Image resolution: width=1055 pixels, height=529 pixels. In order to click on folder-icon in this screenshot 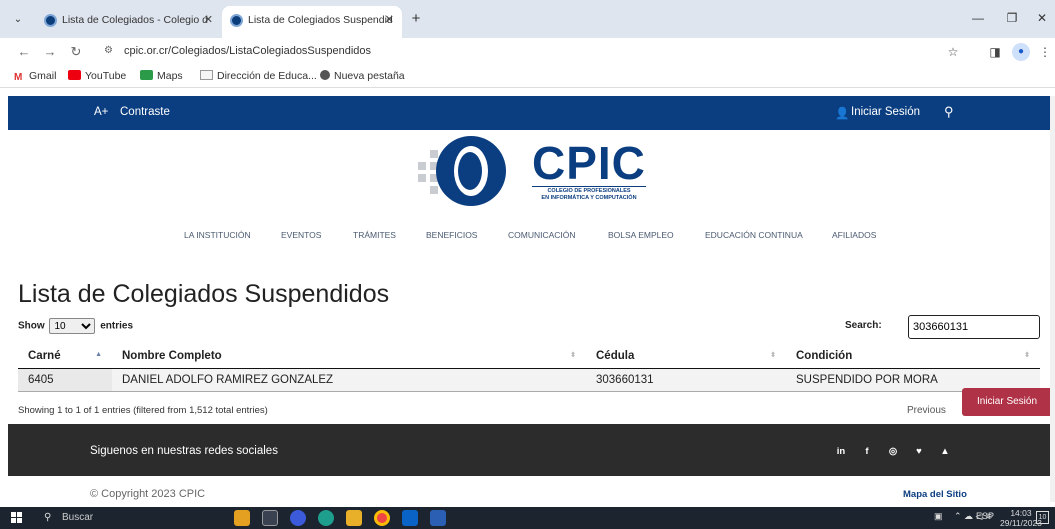, I will do `click(354, 518)`.